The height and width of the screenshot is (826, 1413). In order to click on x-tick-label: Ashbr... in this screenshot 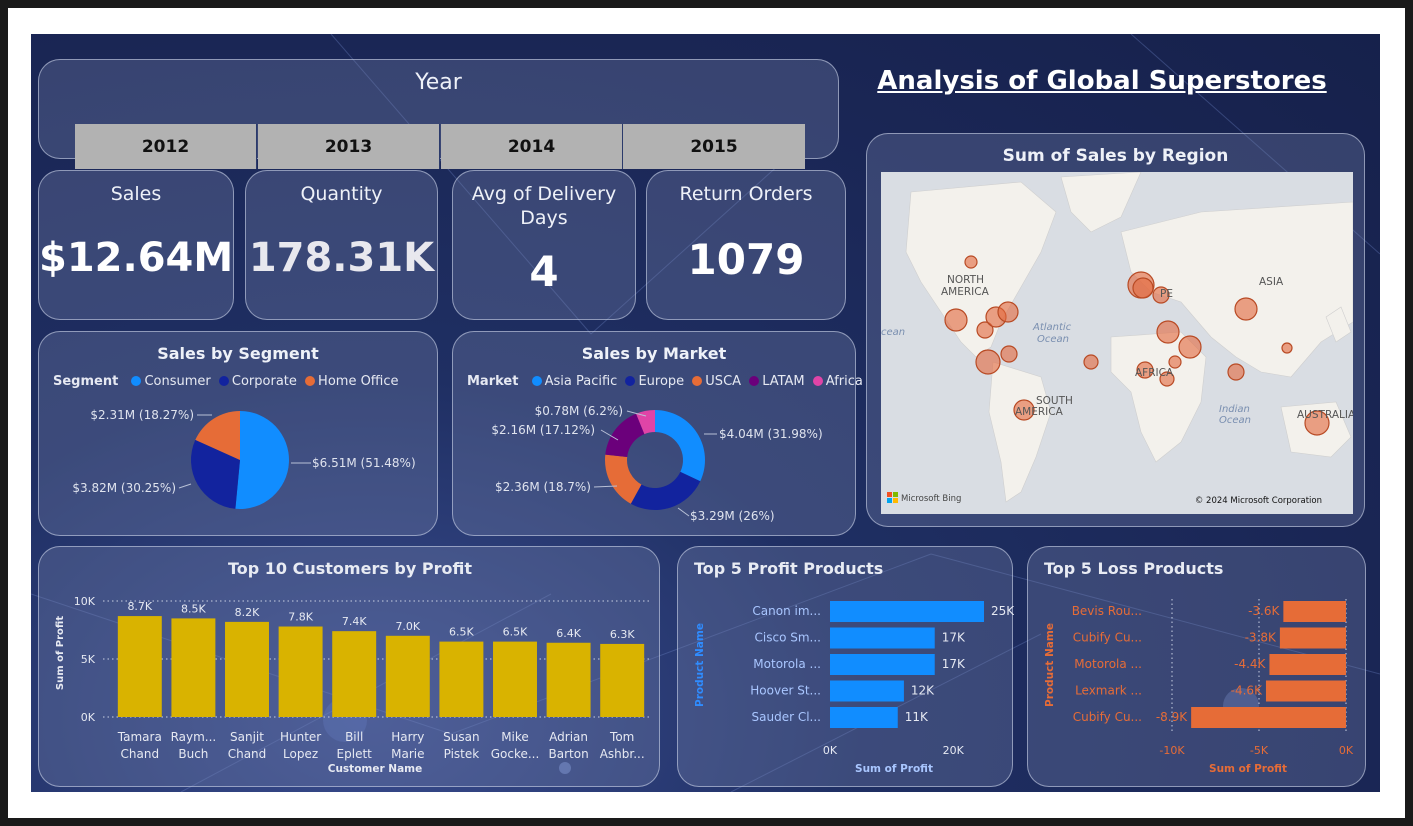, I will do `click(622, 754)`.